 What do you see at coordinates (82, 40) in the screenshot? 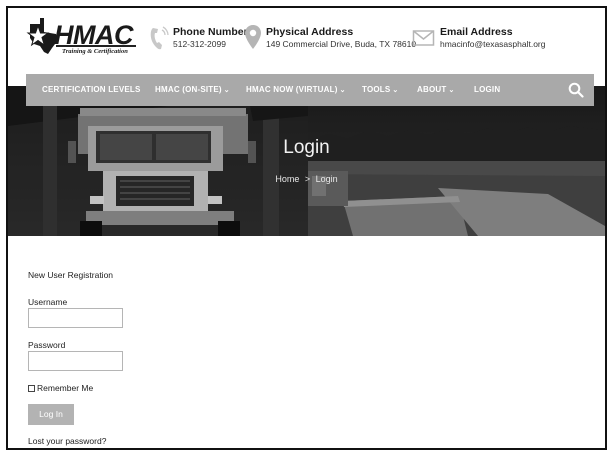
I see `site-logo: HMAC Training & Certification` at bounding box center [82, 40].